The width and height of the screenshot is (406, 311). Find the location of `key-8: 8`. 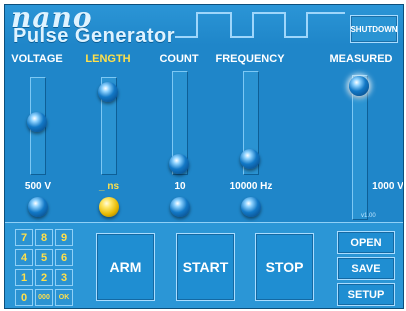

key-8: 8 is located at coordinates (44, 237).